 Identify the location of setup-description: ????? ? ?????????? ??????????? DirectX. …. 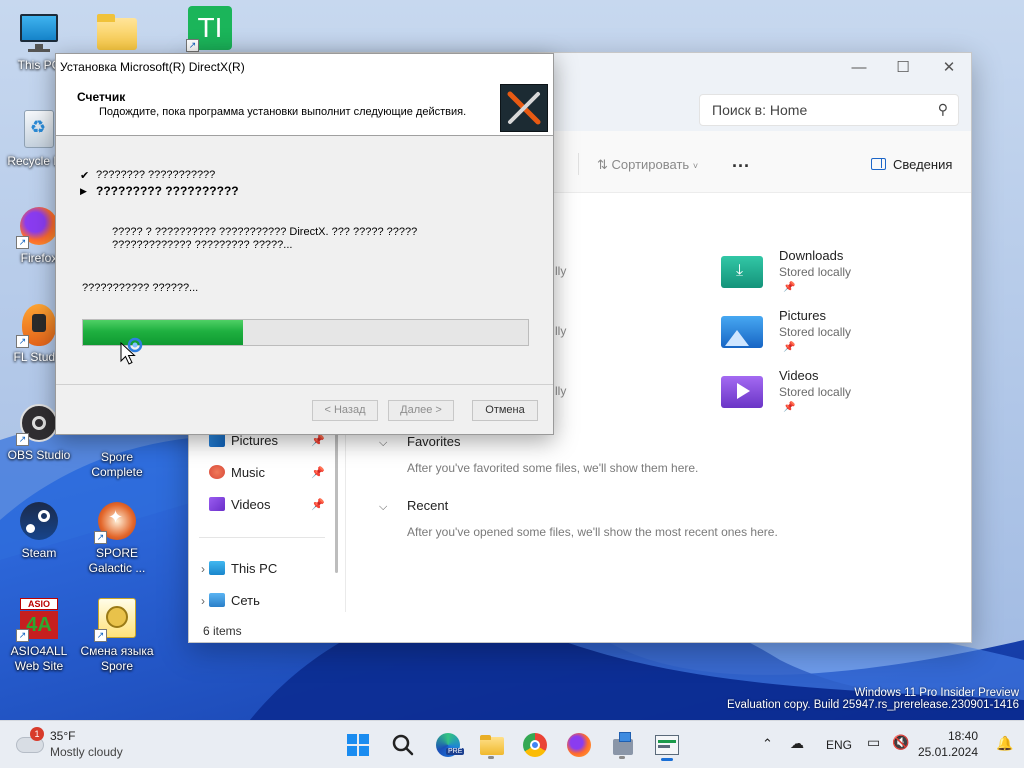
(272, 239).